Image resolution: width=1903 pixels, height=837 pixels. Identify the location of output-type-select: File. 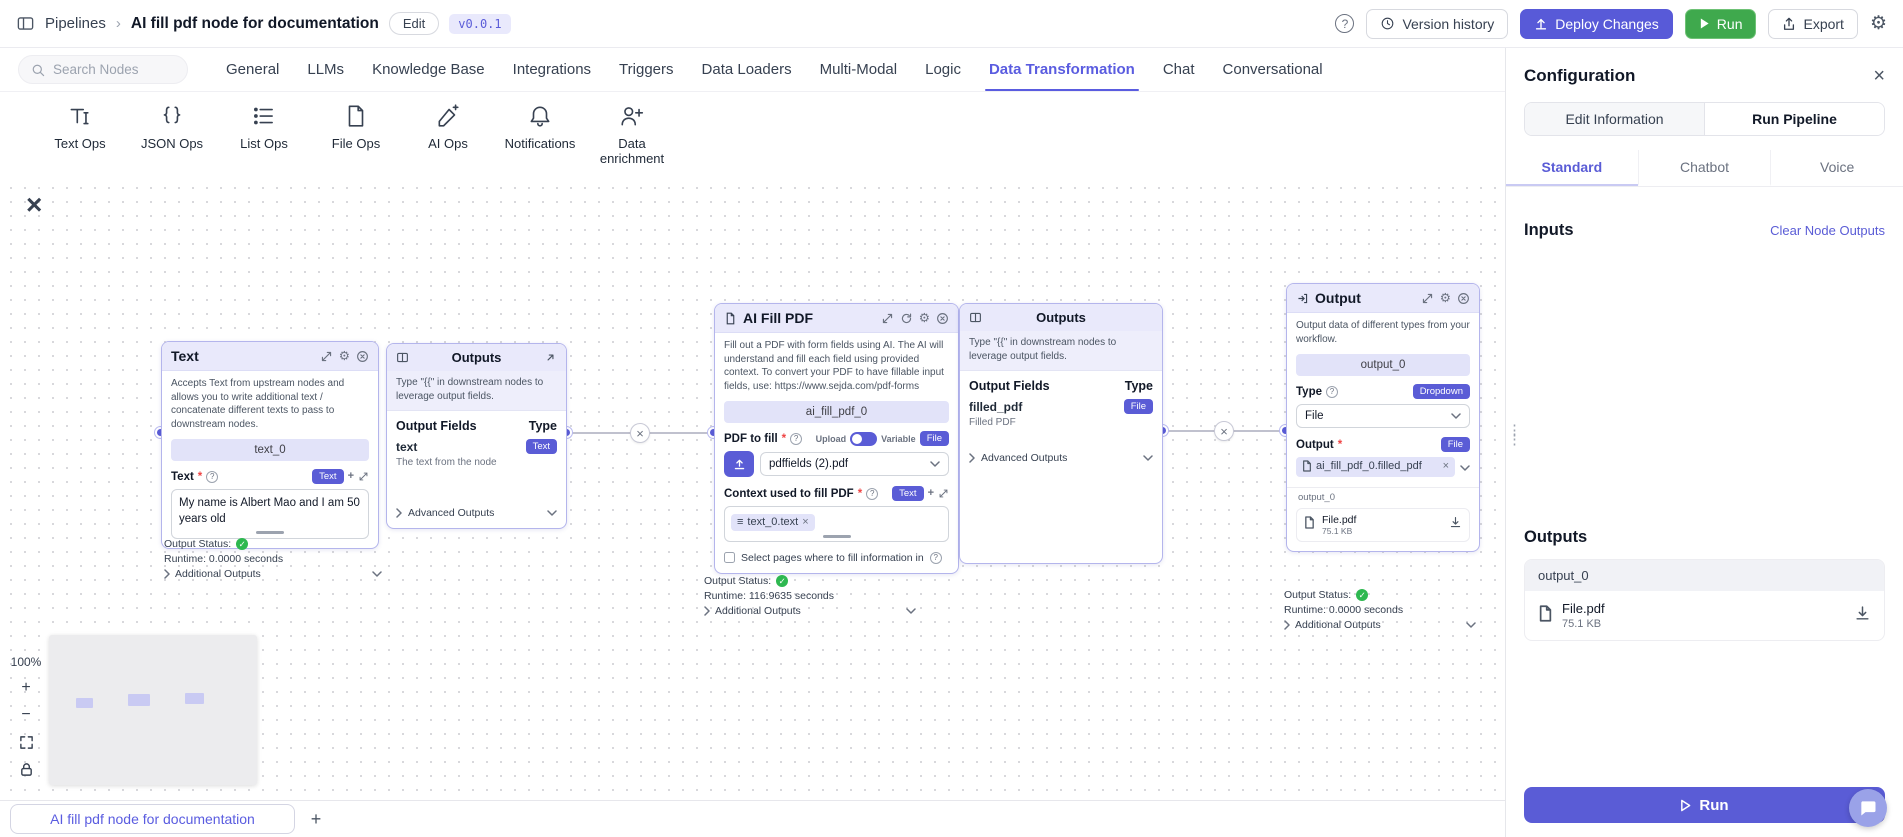
(1383, 416).